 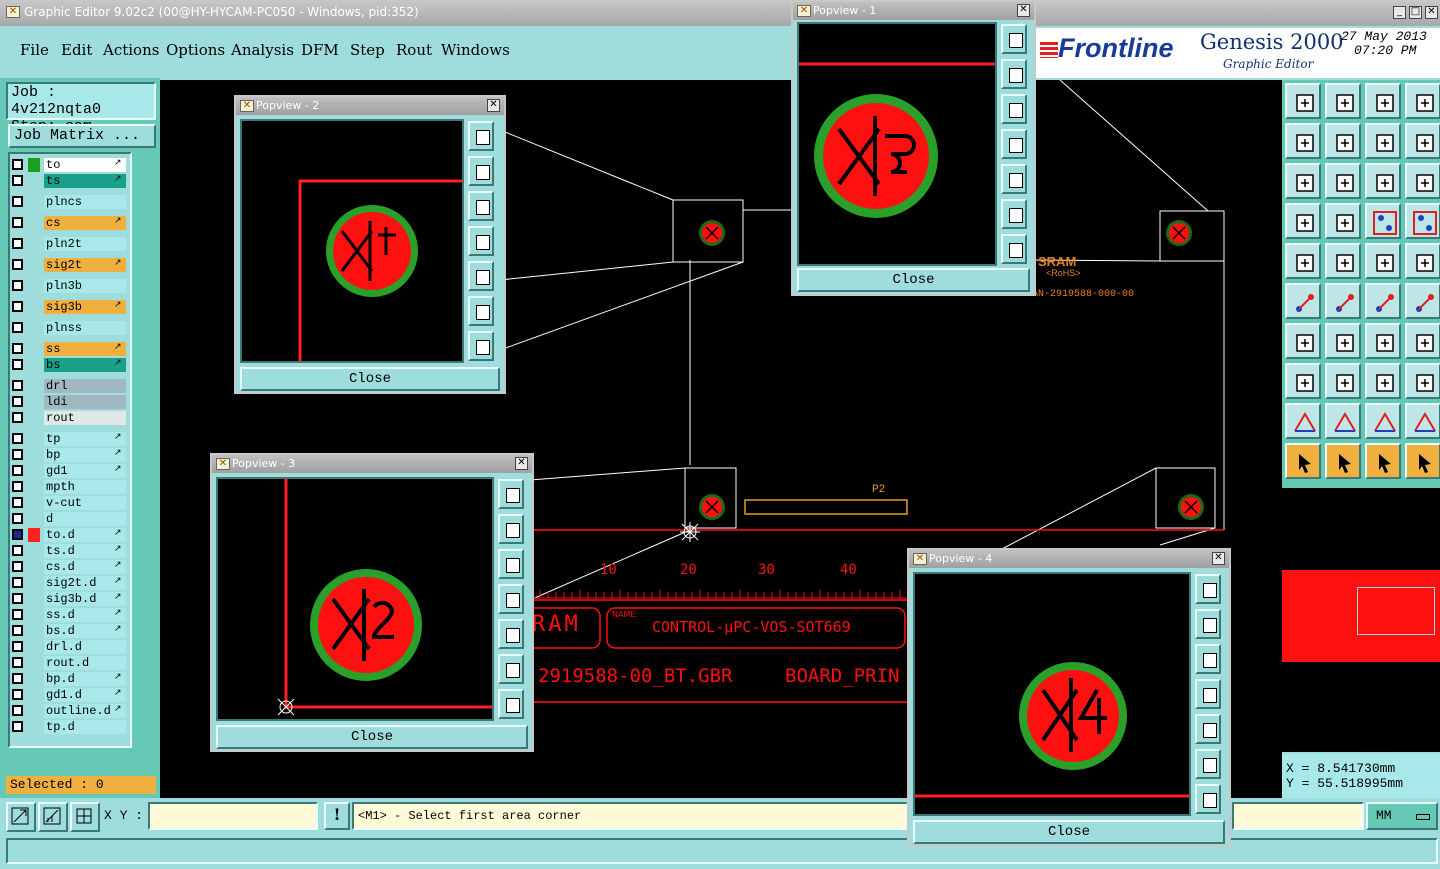 I want to click on layer-name: drl, so click(x=85, y=386).